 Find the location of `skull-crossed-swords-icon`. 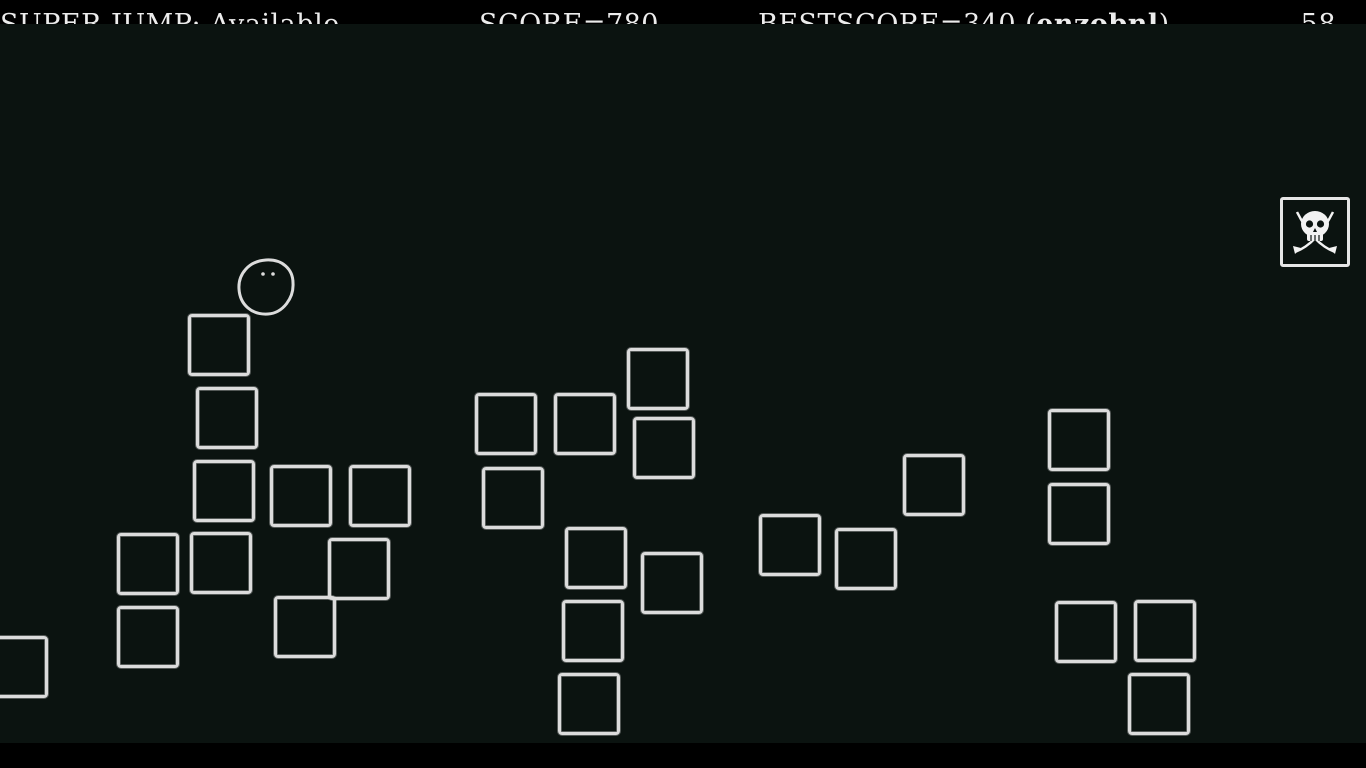

skull-crossed-swords-icon is located at coordinates (1315, 232).